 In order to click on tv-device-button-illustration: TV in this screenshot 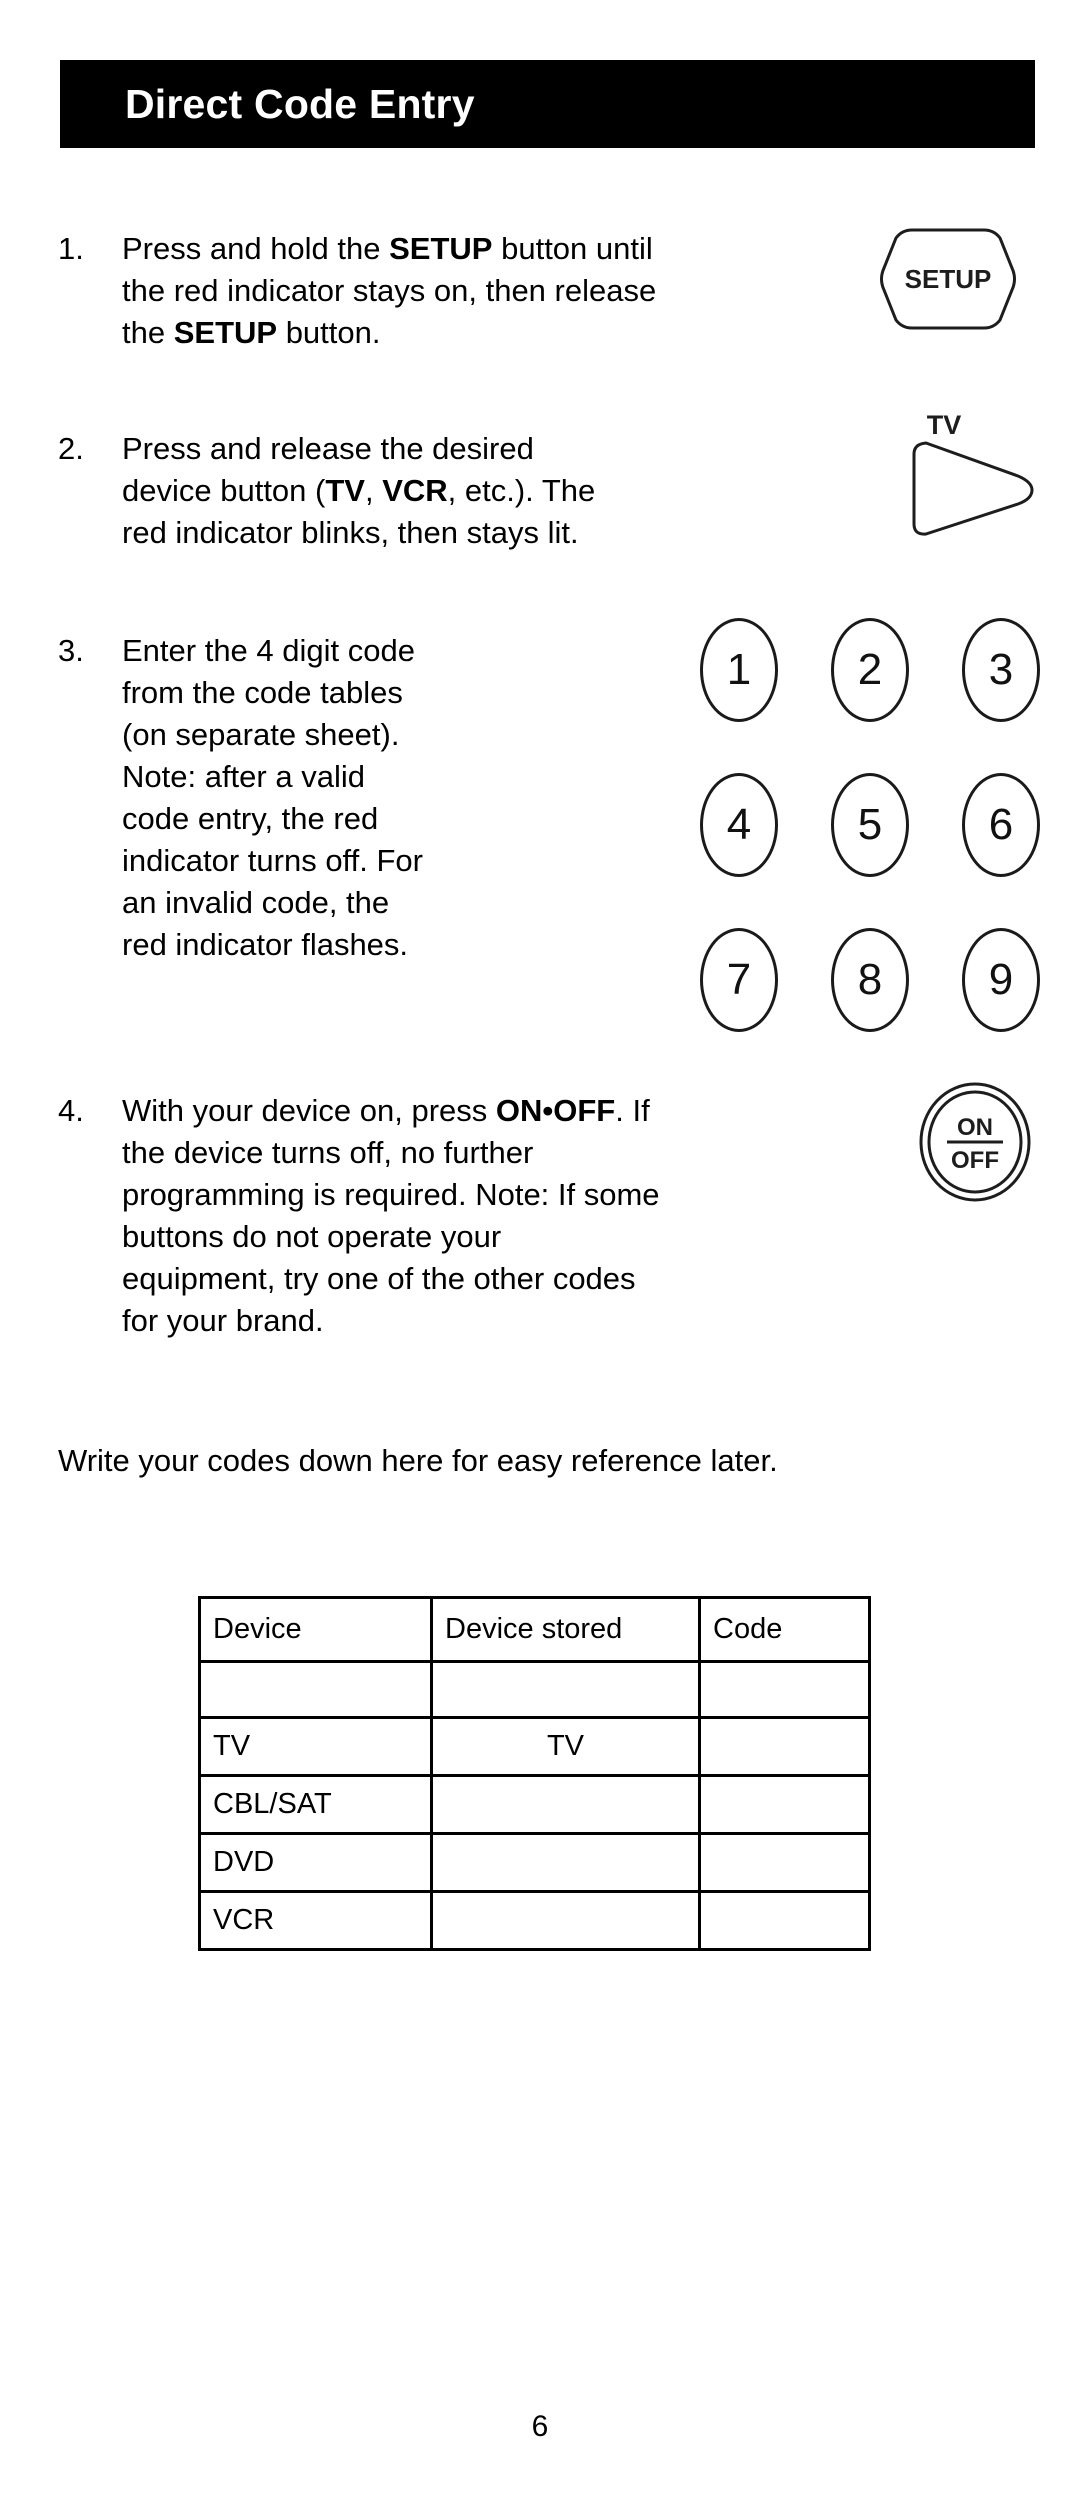, I will do `click(975, 478)`.